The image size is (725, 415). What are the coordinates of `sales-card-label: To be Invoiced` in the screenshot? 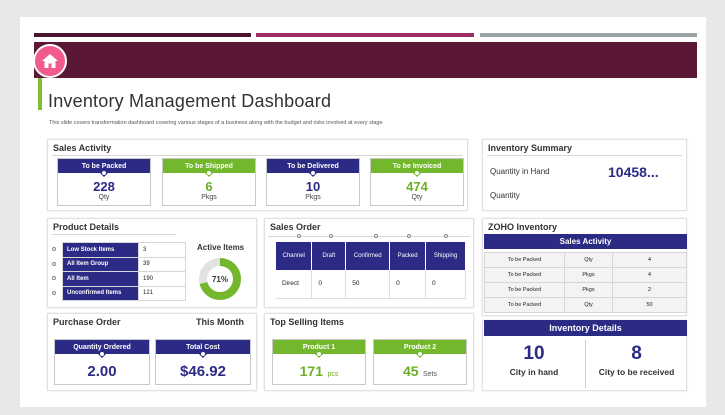 It's located at (417, 168).